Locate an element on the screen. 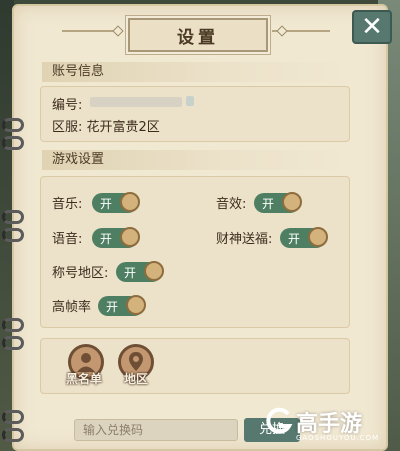 This screenshot has height=451, width=400. redeem-code-input is located at coordinates (156, 430).